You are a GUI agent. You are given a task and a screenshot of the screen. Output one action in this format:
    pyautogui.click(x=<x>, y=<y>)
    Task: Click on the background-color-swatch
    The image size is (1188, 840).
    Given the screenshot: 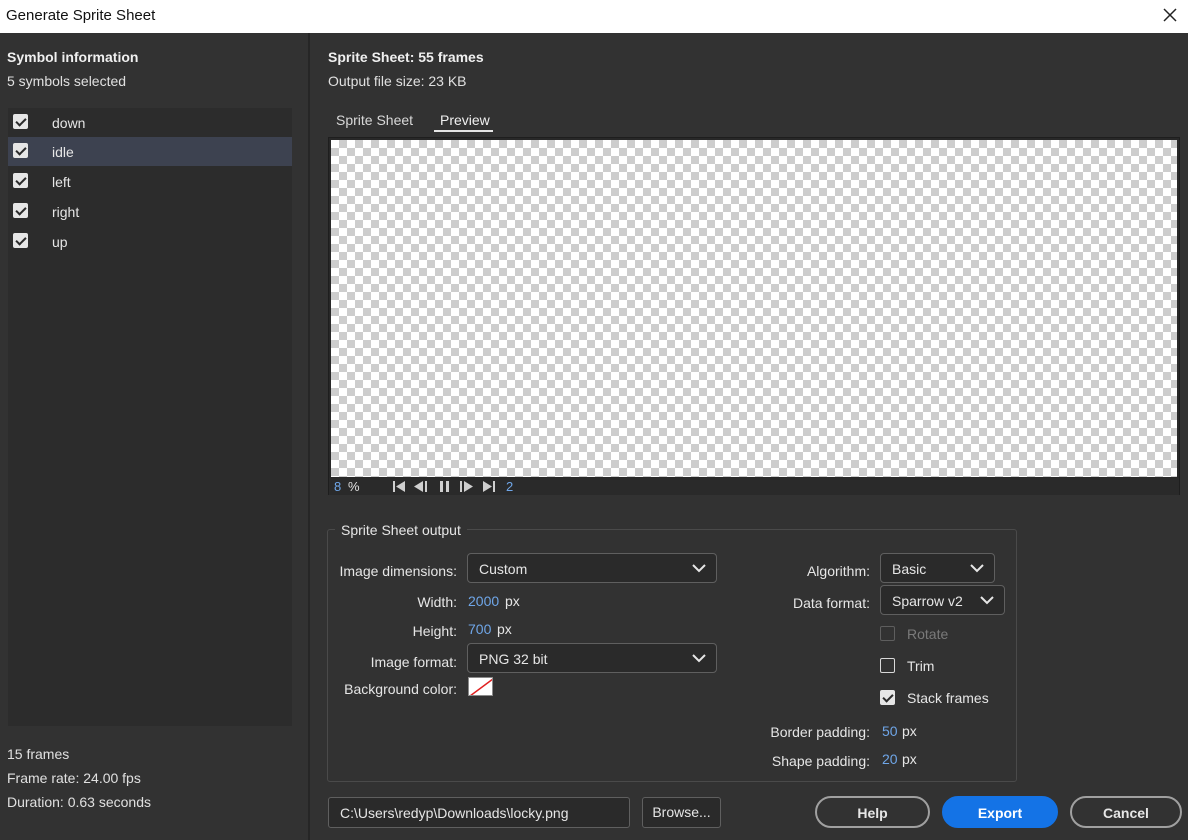 What is the action you would take?
    pyautogui.click(x=480, y=686)
    